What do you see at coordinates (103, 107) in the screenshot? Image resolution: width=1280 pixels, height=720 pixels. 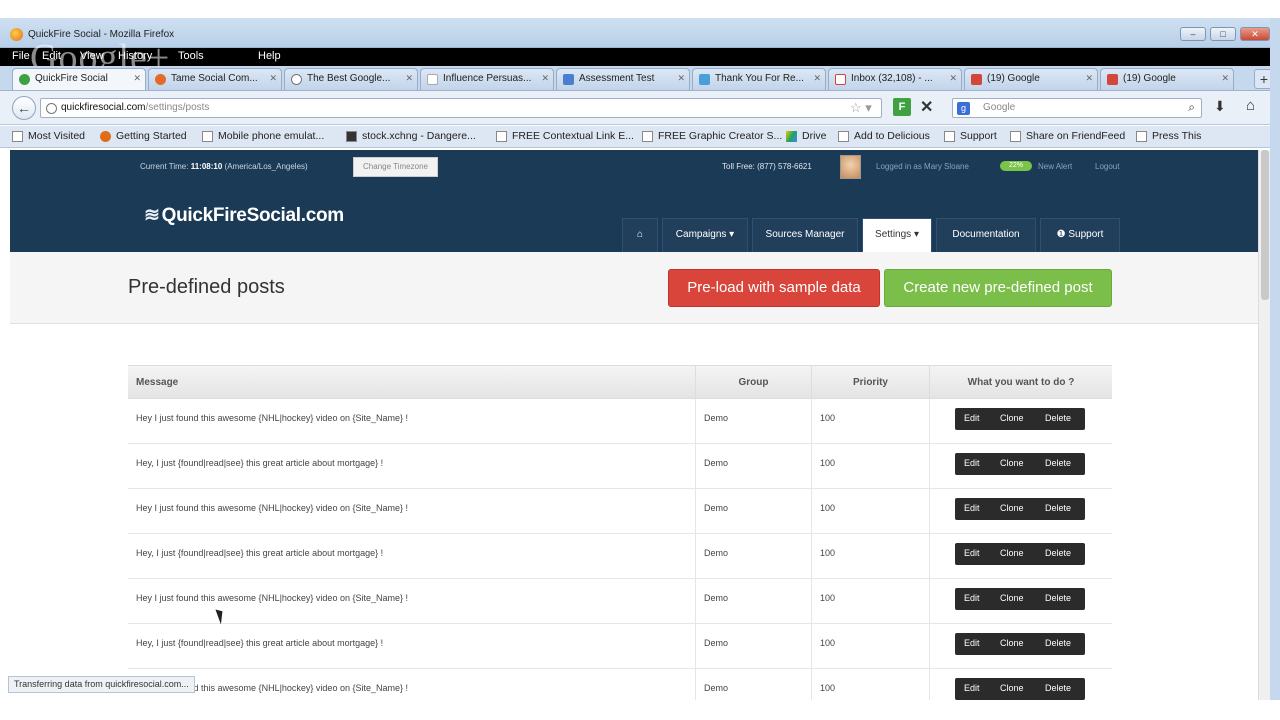 I see `url-host: quickfiresocial.com` at bounding box center [103, 107].